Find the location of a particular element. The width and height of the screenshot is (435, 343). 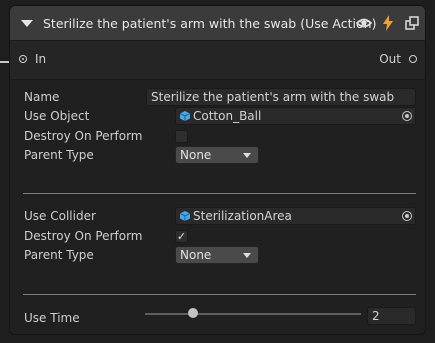

destroy-on-perform-row: Destroy On Perform is located at coordinates (221, 136).